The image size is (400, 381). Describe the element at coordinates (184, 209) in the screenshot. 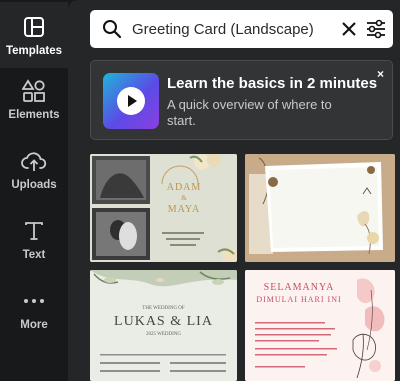

I see `template-name-2: MAYA` at that location.